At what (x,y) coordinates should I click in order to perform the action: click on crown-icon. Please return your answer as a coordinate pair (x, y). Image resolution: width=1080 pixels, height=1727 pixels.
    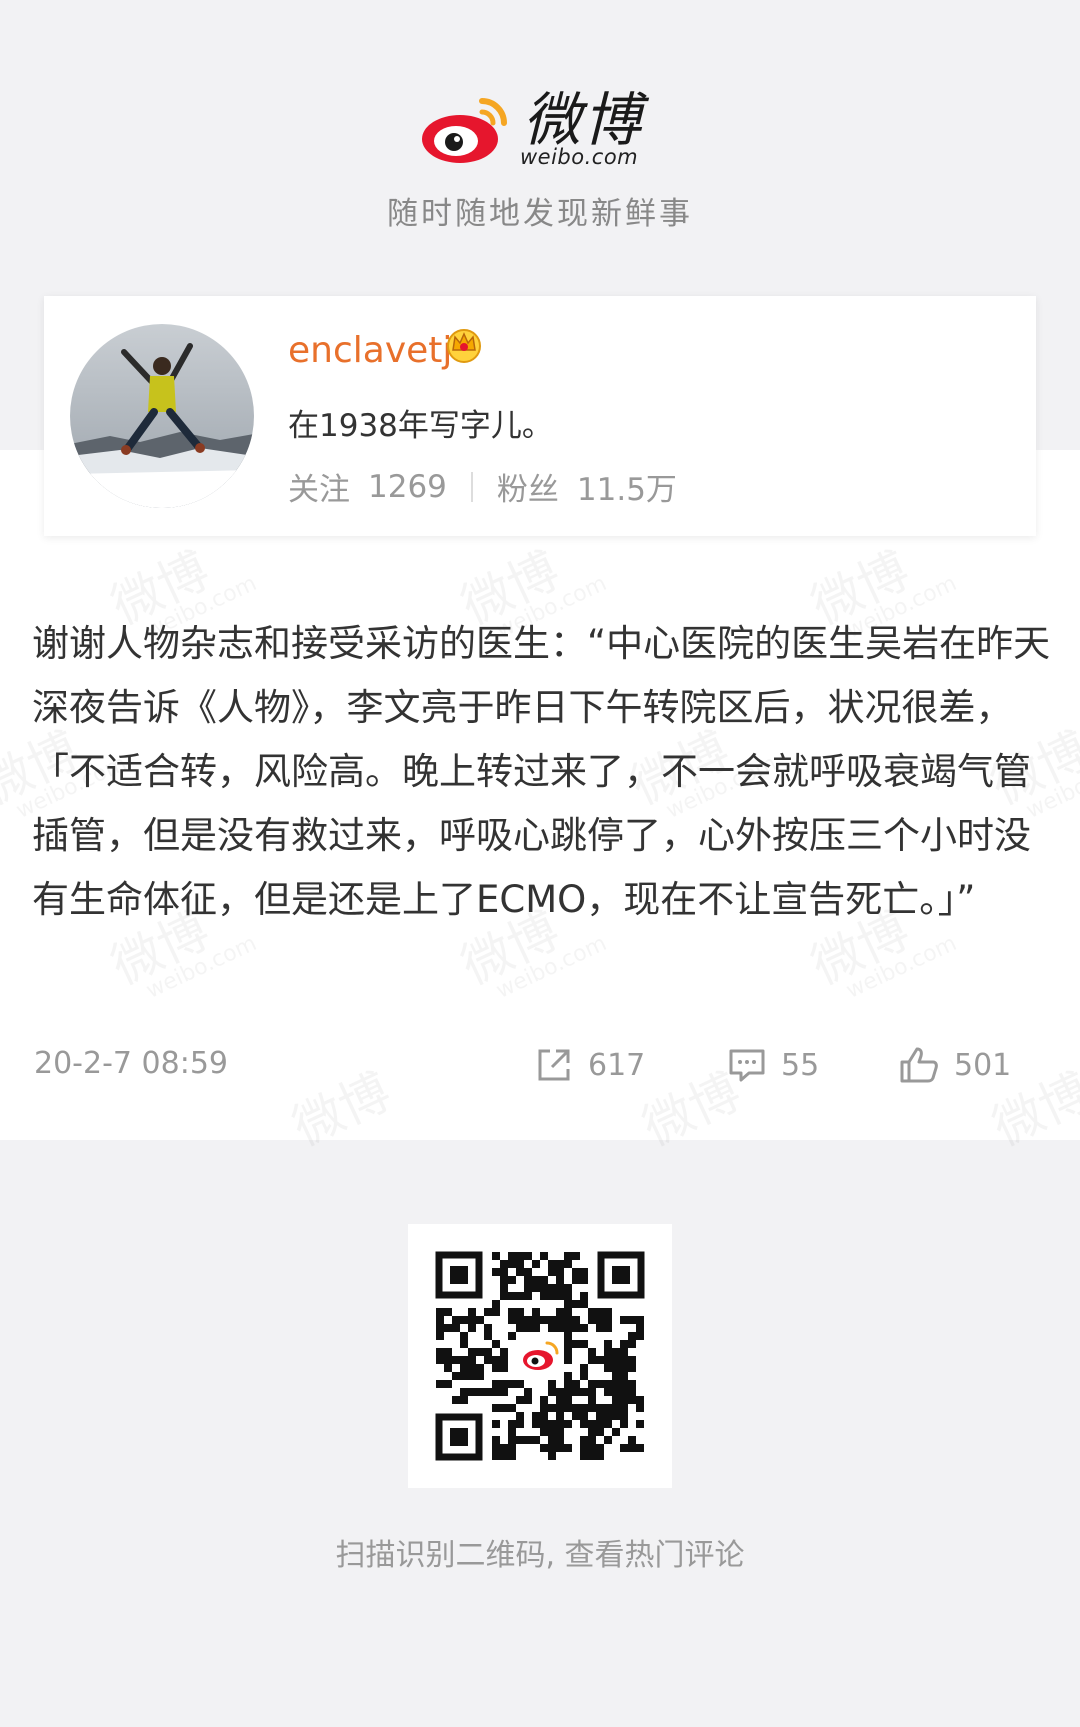
    Looking at the image, I should click on (464, 346).